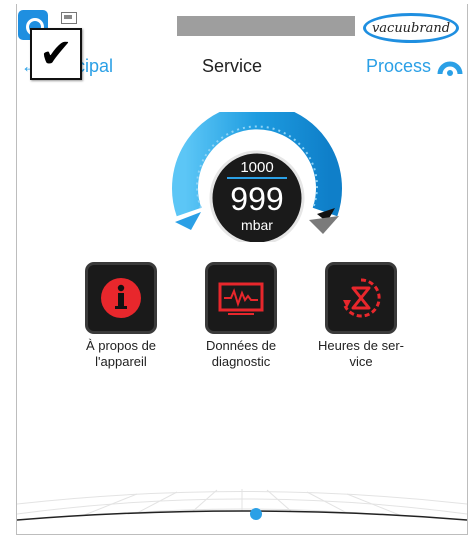  I want to click on diagnostic-data-button, so click(241, 298).